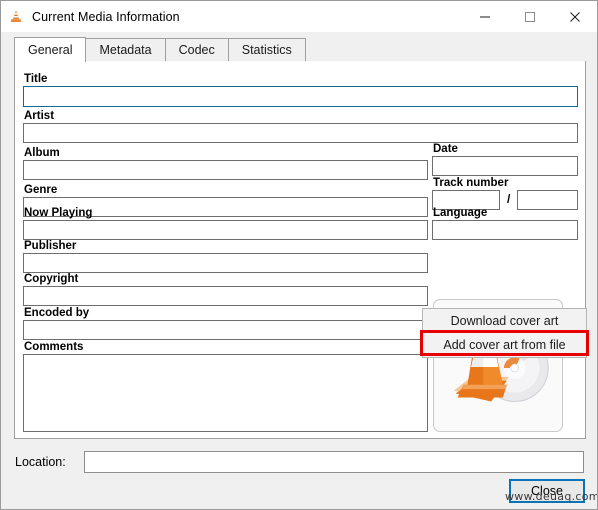 Image resolution: width=598 pixels, height=510 pixels. I want to click on title-input, so click(300, 96).